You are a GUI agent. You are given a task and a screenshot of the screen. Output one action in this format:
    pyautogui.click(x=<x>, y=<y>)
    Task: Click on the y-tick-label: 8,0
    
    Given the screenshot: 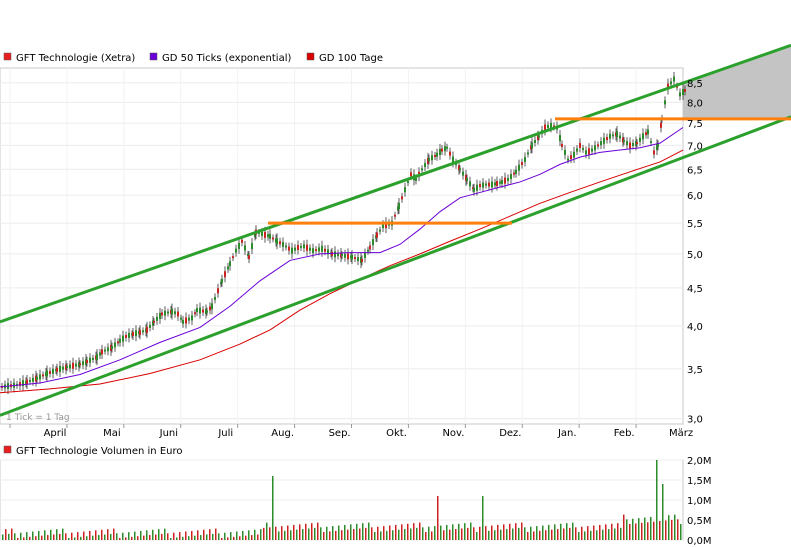 What is the action you would take?
    pyautogui.click(x=695, y=103)
    